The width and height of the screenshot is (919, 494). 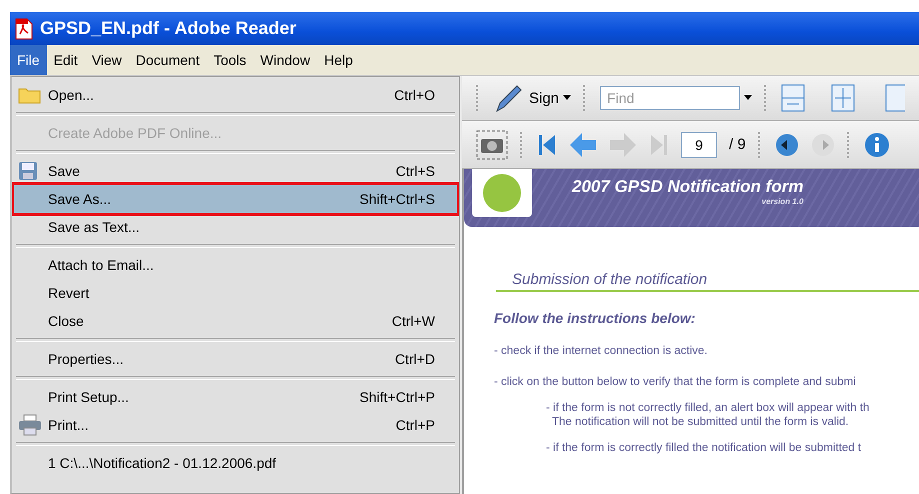 What do you see at coordinates (65, 60) in the screenshot?
I see `menu-title: Edit` at bounding box center [65, 60].